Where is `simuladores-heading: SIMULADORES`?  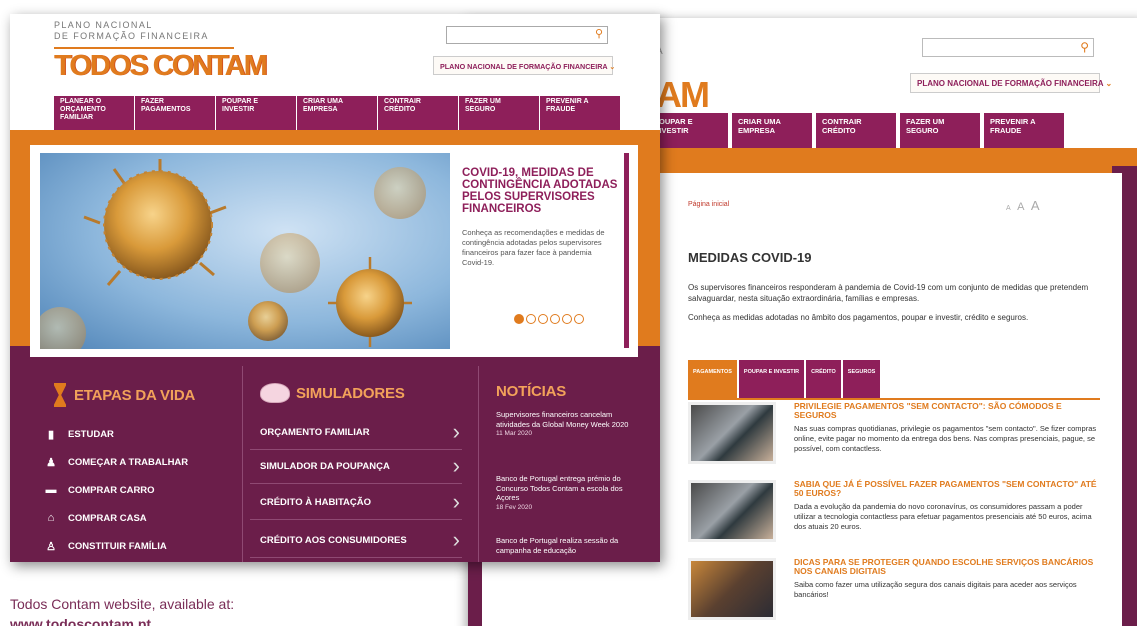 simuladores-heading: SIMULADORES is located at coordinates (332, 393).